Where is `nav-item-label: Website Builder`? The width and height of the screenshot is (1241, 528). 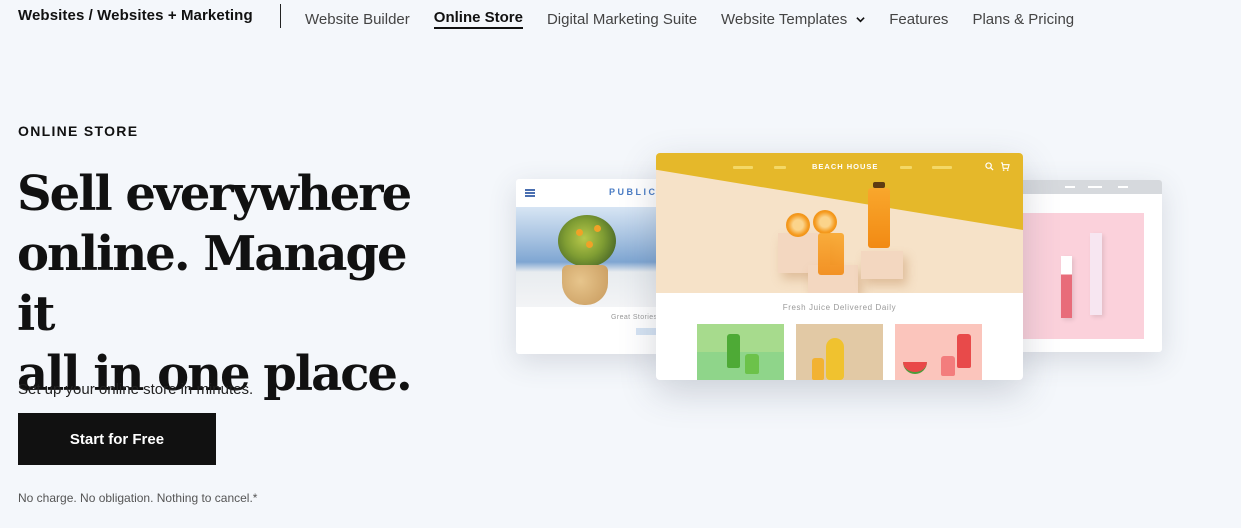
nav-item-label: Website Builder is located at coordinates (357, 19).